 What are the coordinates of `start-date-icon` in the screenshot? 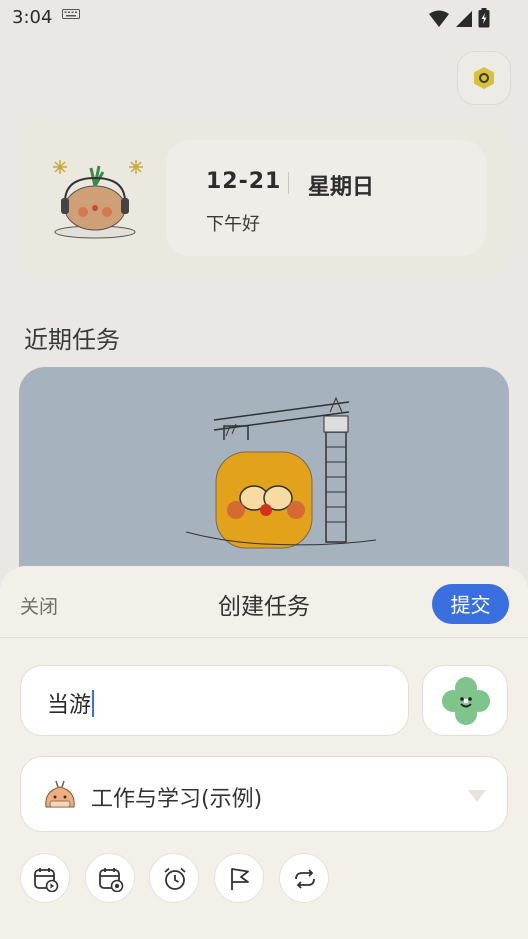 It's located at (46, 880).